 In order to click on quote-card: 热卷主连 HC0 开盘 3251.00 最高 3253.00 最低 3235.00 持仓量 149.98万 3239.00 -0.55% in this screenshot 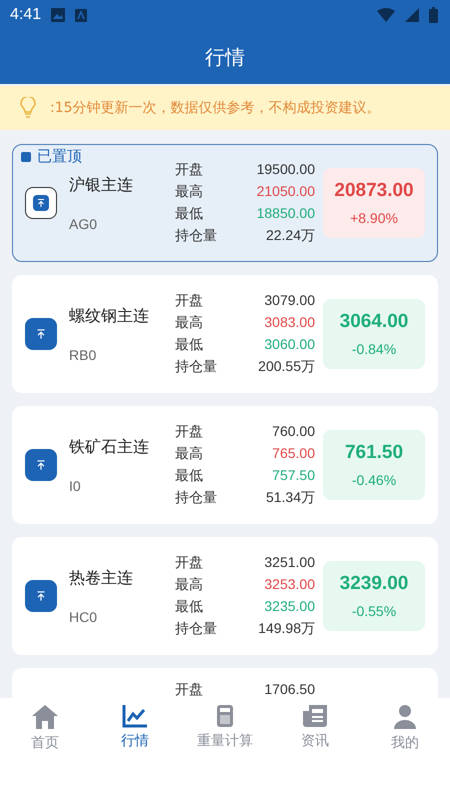, I will do `click(225, 596)`.